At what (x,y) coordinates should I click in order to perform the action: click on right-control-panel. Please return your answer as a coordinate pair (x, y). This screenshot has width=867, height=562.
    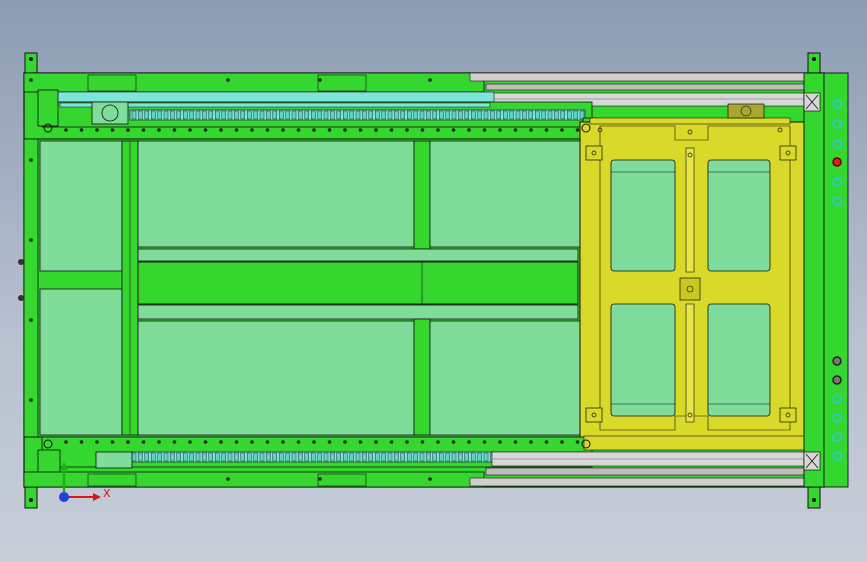
    Looking at the image, I should click on (836, 280).